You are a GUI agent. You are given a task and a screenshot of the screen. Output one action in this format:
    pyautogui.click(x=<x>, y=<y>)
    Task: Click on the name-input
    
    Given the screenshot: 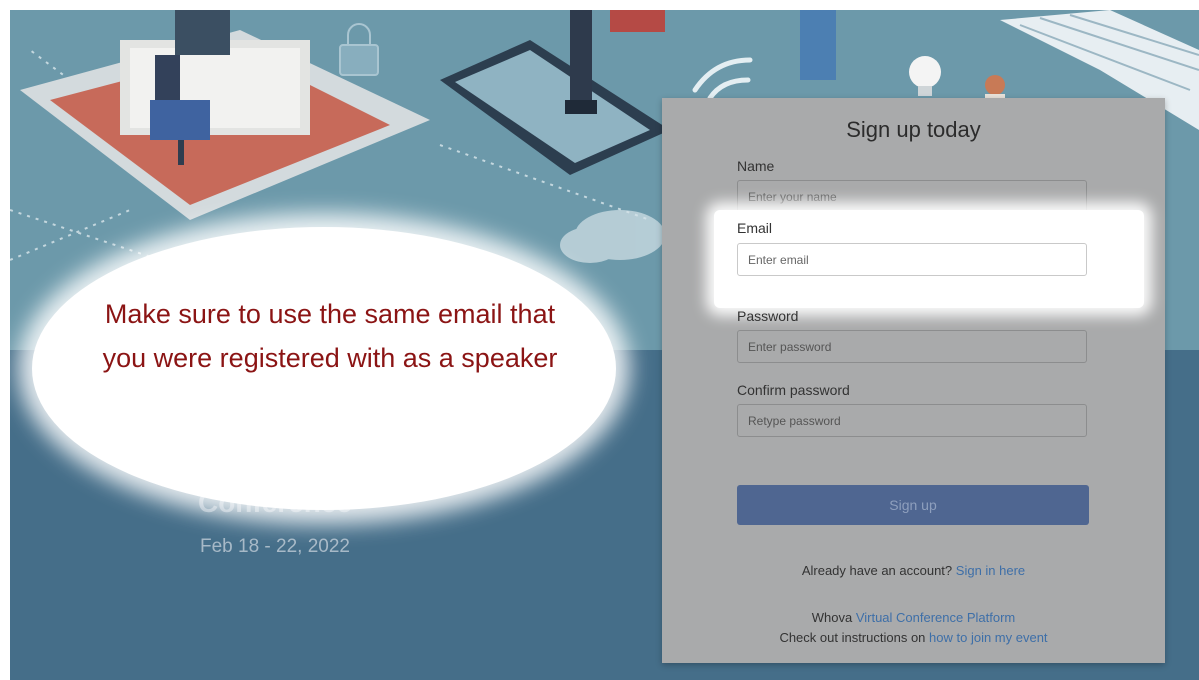 What is the action you would take?
    pyautogui.click(x=912, y=196)
    